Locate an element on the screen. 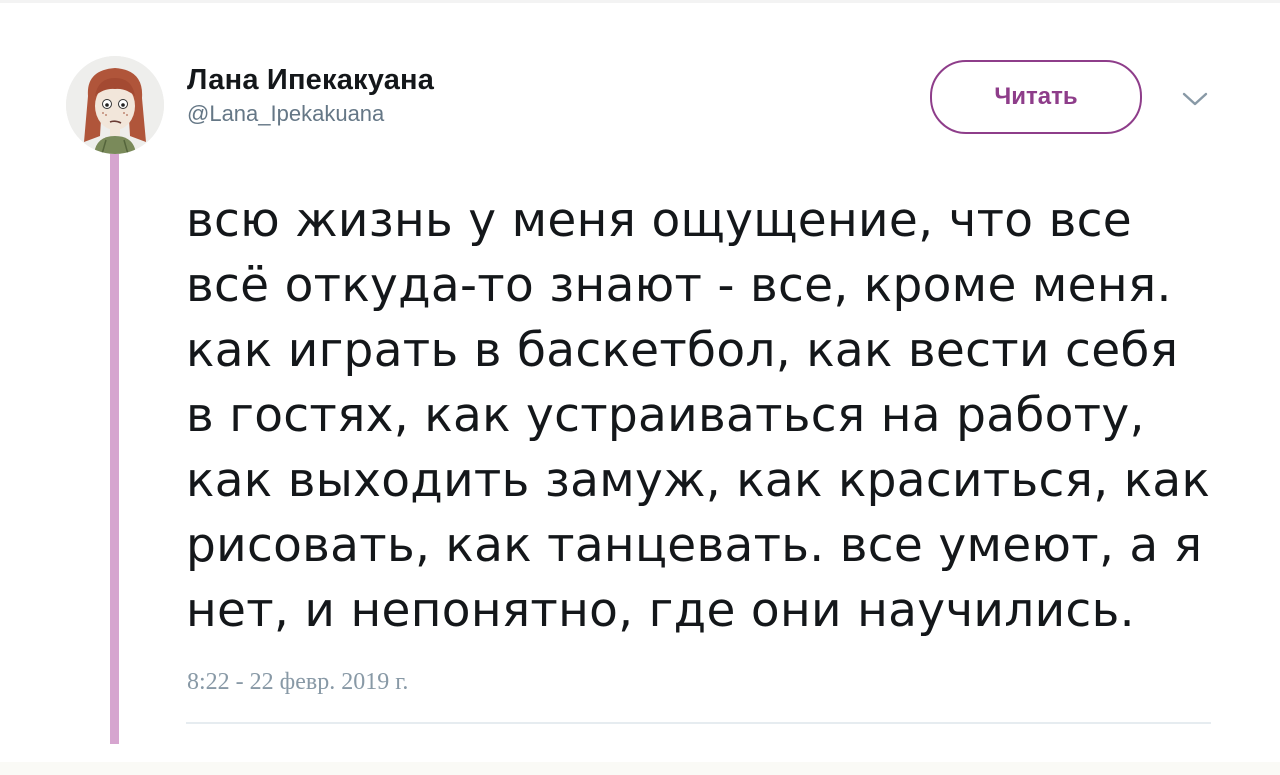 Image resolution: width=1280 pixels, height=775 pixels. divider is located at coordinates (698, 723).